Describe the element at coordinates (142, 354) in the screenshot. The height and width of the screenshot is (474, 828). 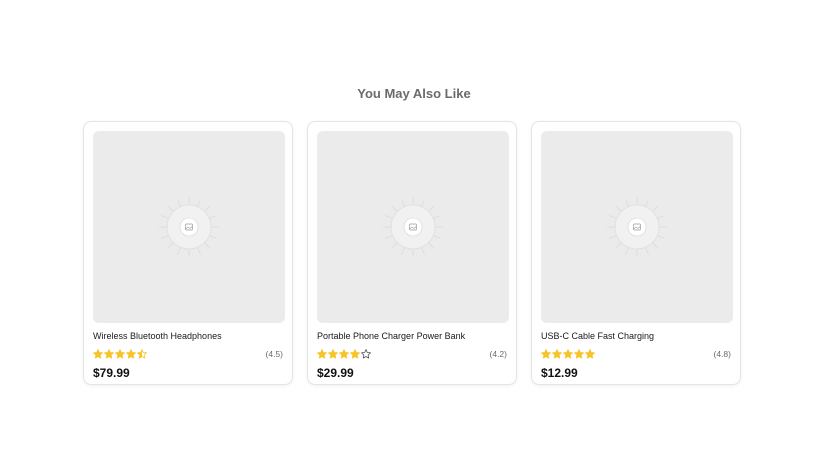
I see `star-half-icon` at that location.